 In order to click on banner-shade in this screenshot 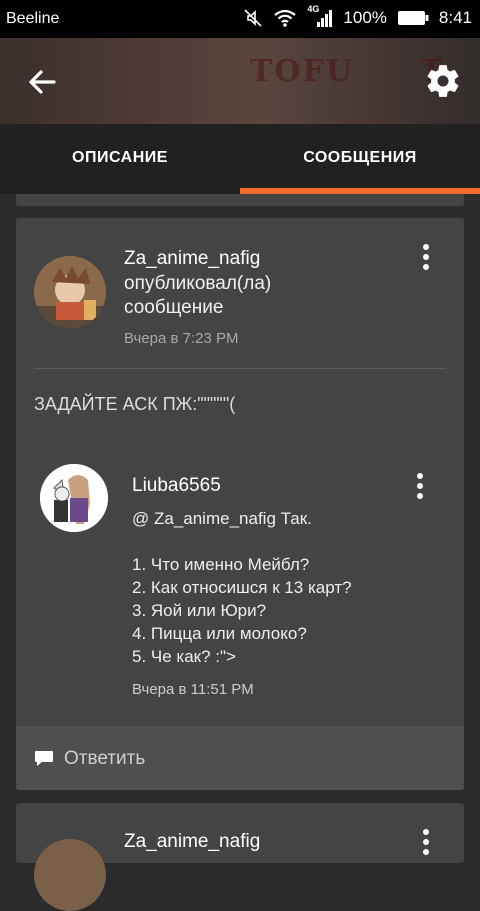, I will do `click(240, 81)`.